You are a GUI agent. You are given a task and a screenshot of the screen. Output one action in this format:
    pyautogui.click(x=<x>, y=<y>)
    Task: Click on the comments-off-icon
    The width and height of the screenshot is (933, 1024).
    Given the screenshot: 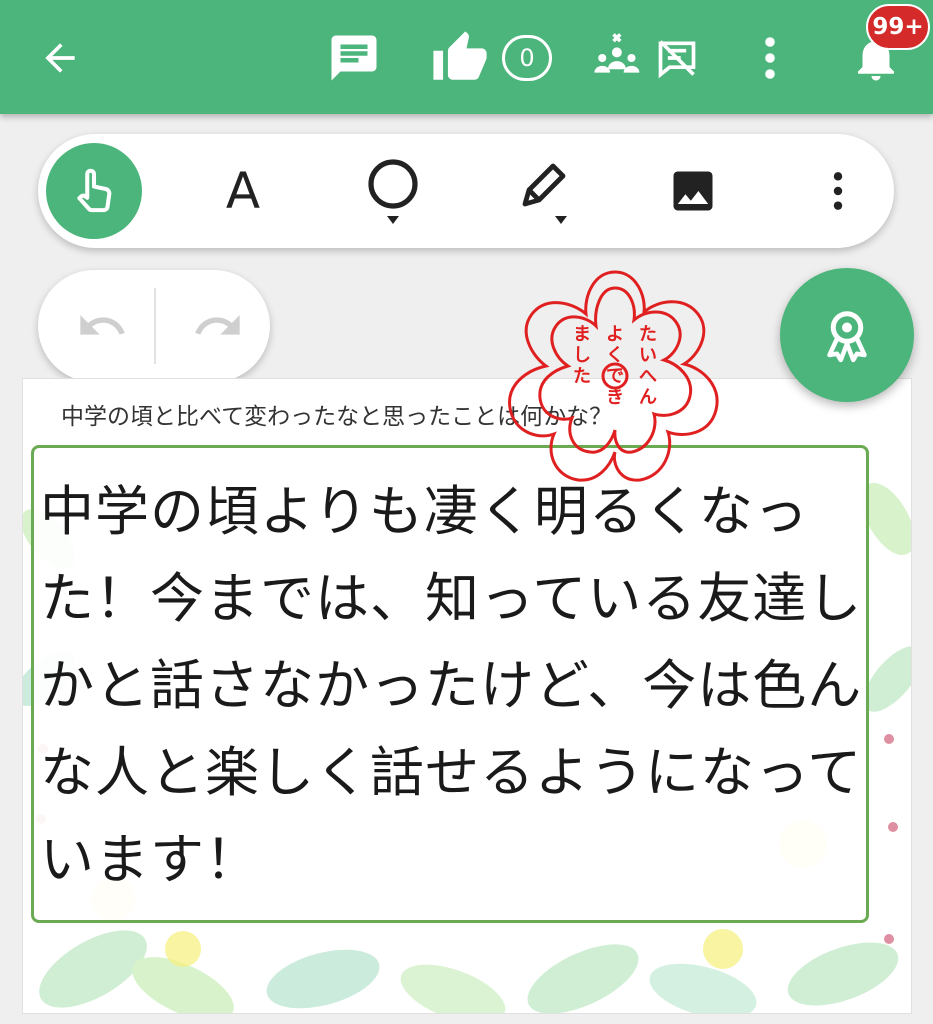 What is the action you would take?
    pyautogui.click(x=677, y=59)
    